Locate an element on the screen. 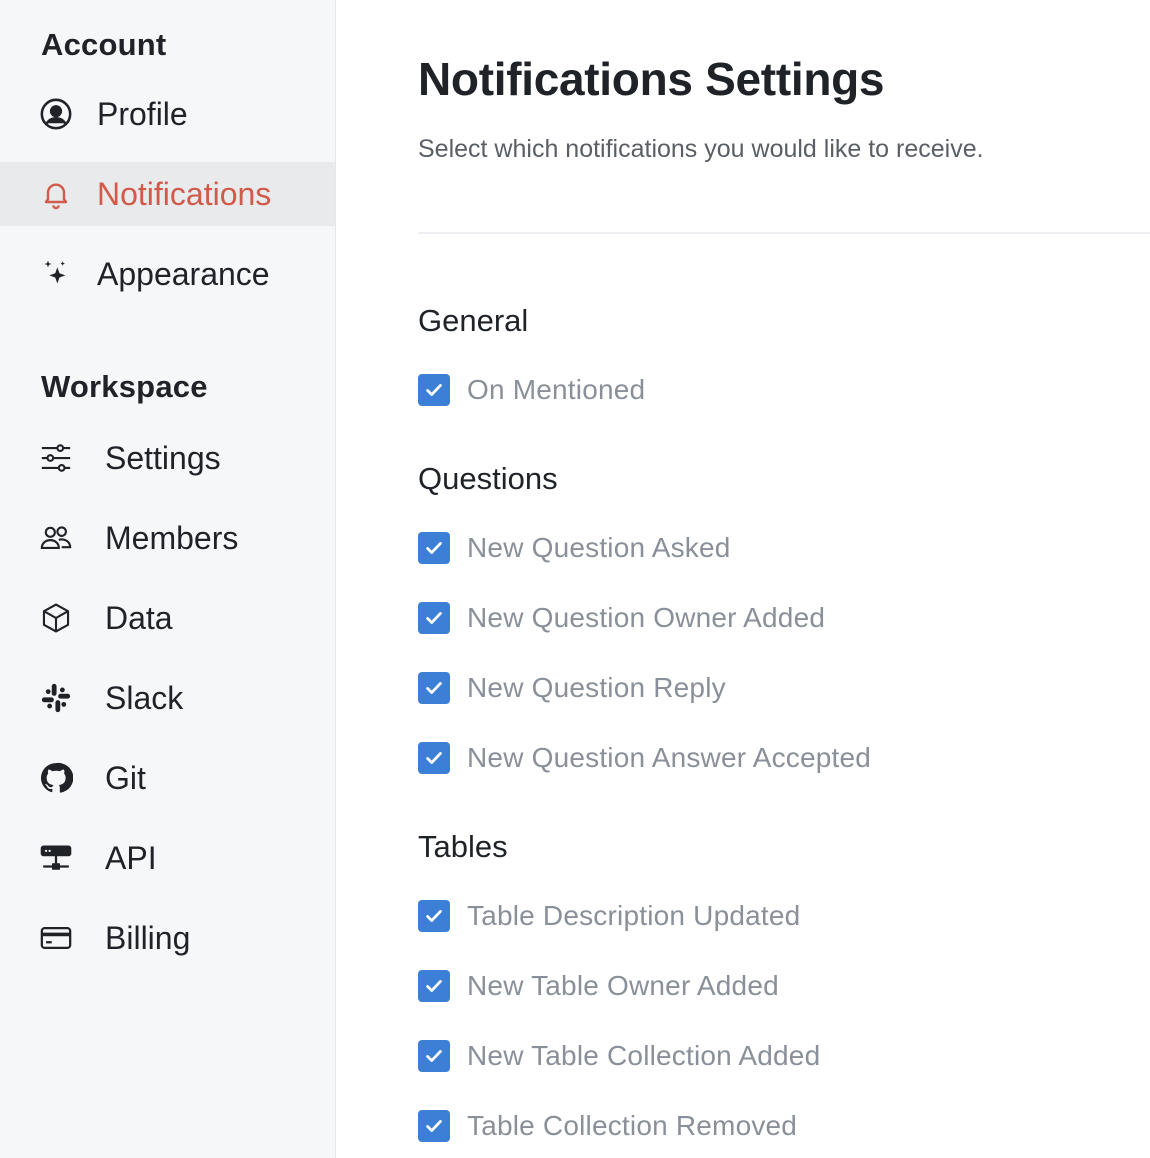  checkbox-row-new-question-reply: New Question Reply is located at coordinates (572, 688).